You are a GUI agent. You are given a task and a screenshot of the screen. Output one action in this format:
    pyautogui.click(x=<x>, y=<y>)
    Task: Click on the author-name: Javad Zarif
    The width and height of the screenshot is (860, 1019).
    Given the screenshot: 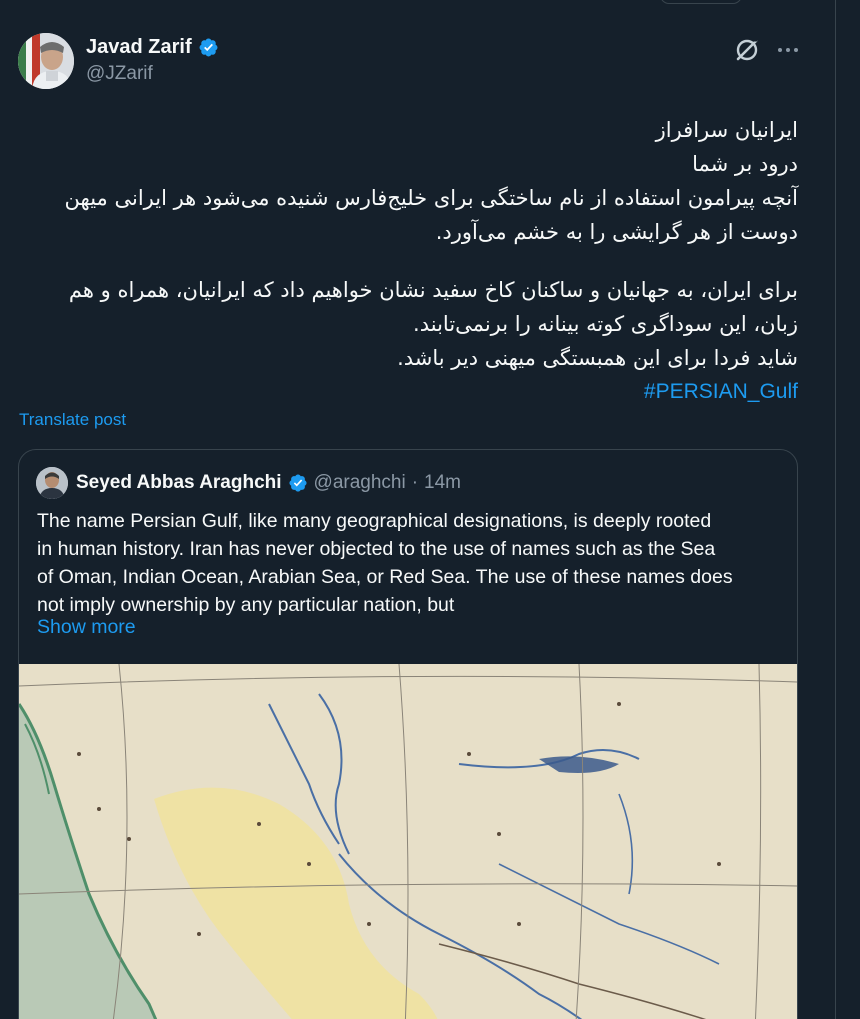 What is the action you would take?
    pyautogui.click(x=139, y=47)
    